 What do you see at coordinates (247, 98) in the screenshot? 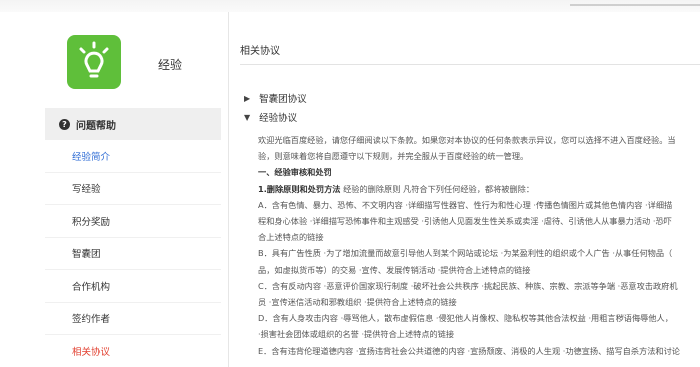
I see `caret-right-icon: ▶` at bounding box center [247, 98].